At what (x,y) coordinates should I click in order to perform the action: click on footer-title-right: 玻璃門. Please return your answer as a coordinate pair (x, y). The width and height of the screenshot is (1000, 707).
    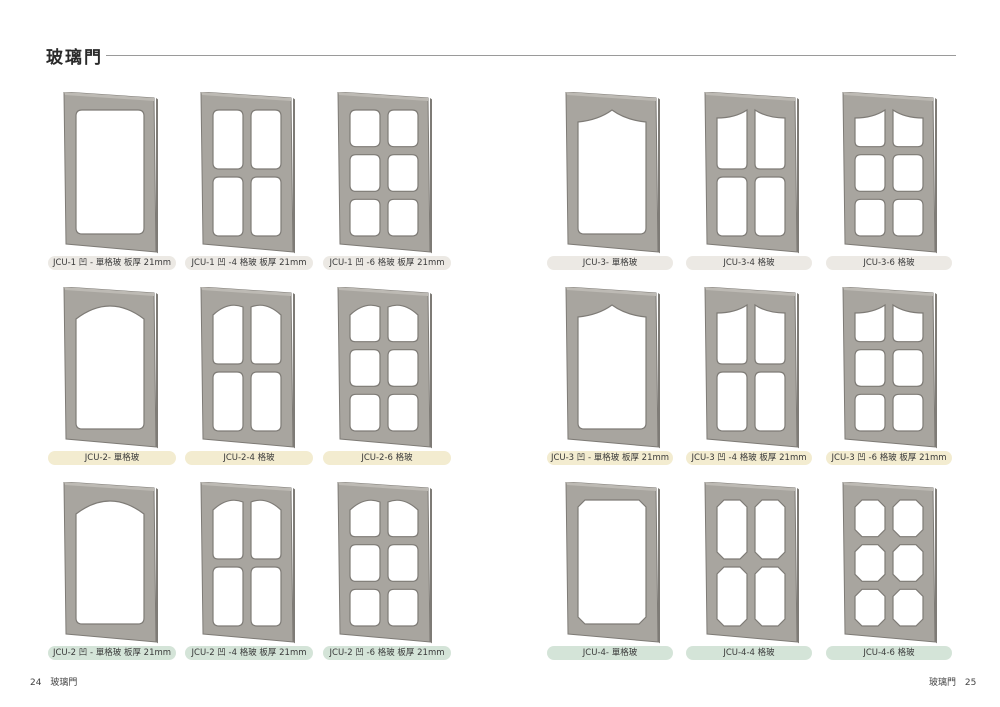
    Looking at the image, I should click on (943, 683).